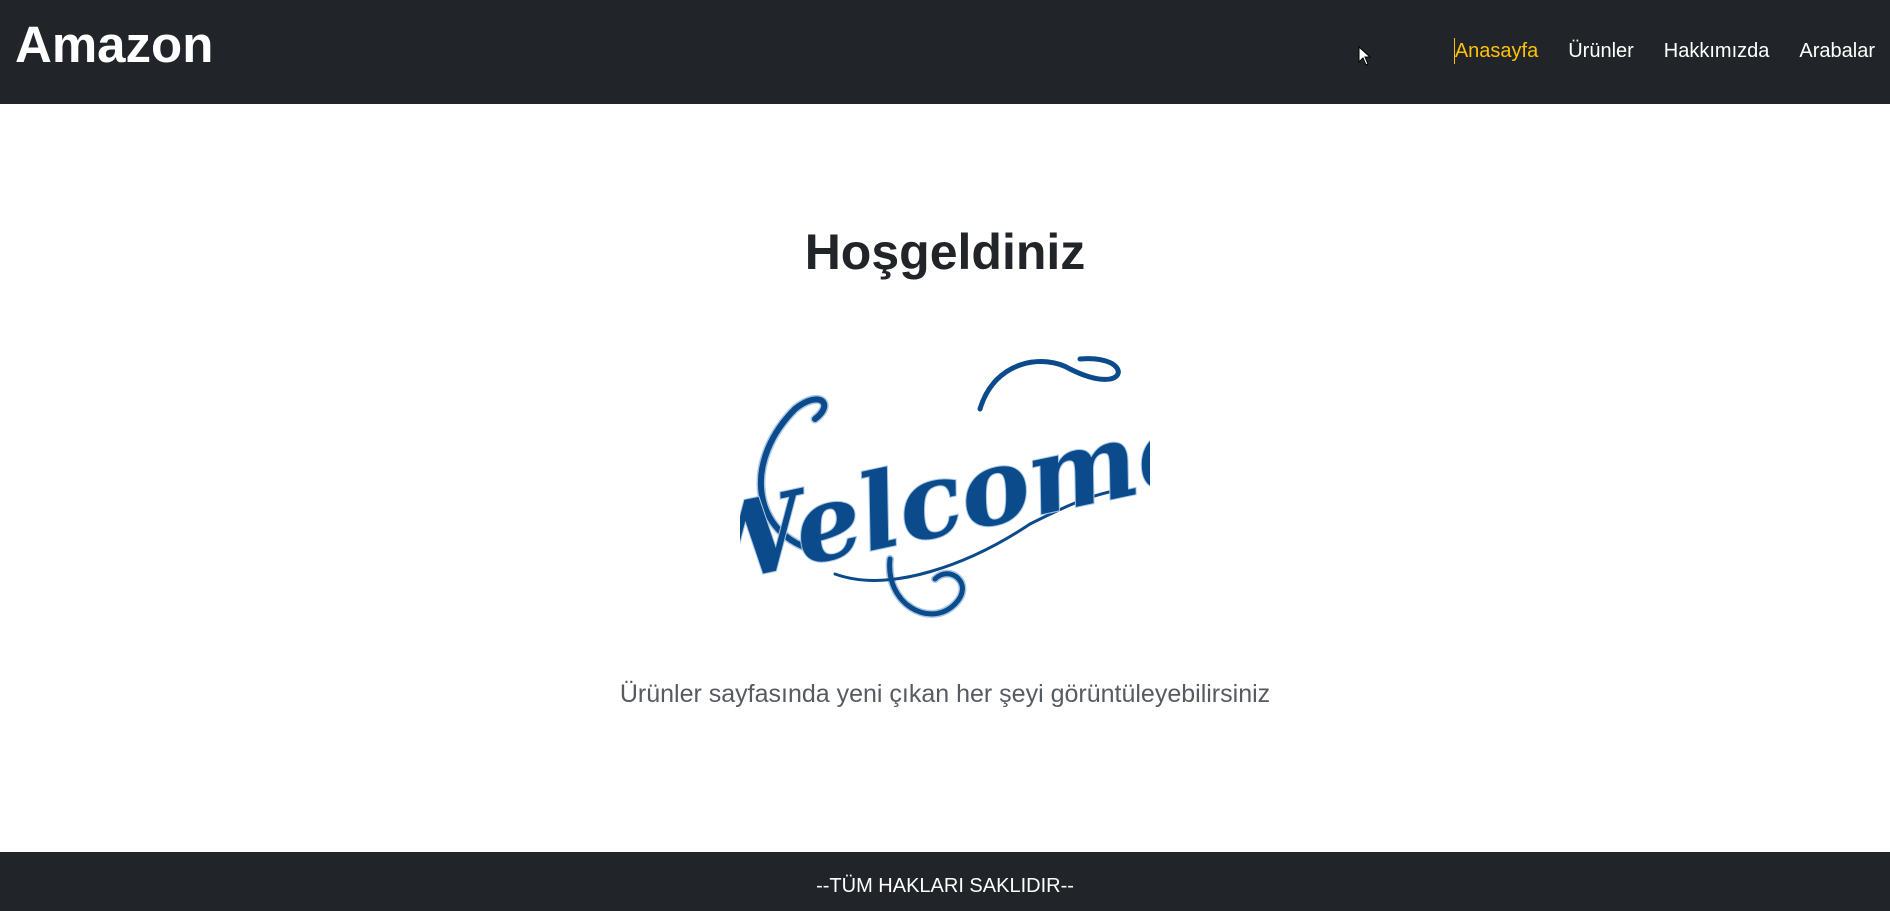  I want to click on footer: --TÜM HAKLARI SAKLIDIR--, so click(945, 881).